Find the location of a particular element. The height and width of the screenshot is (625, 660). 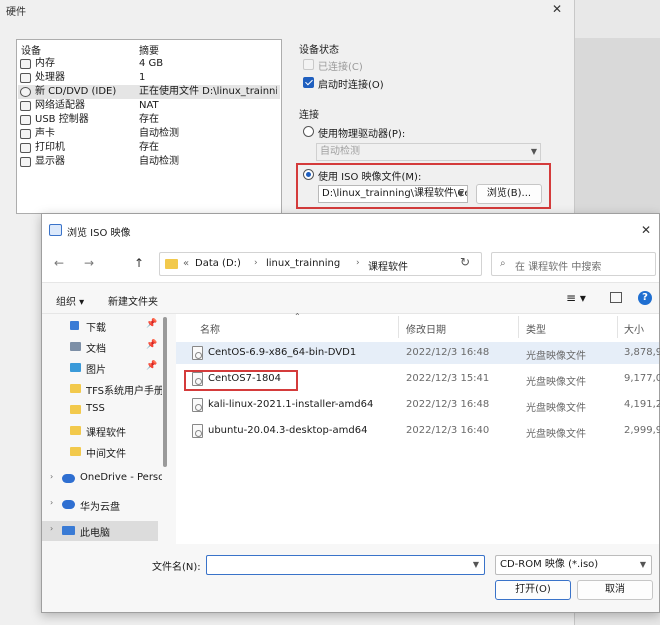

view-options-icon: ≡ ▾ is located at coordinates (576, 298).